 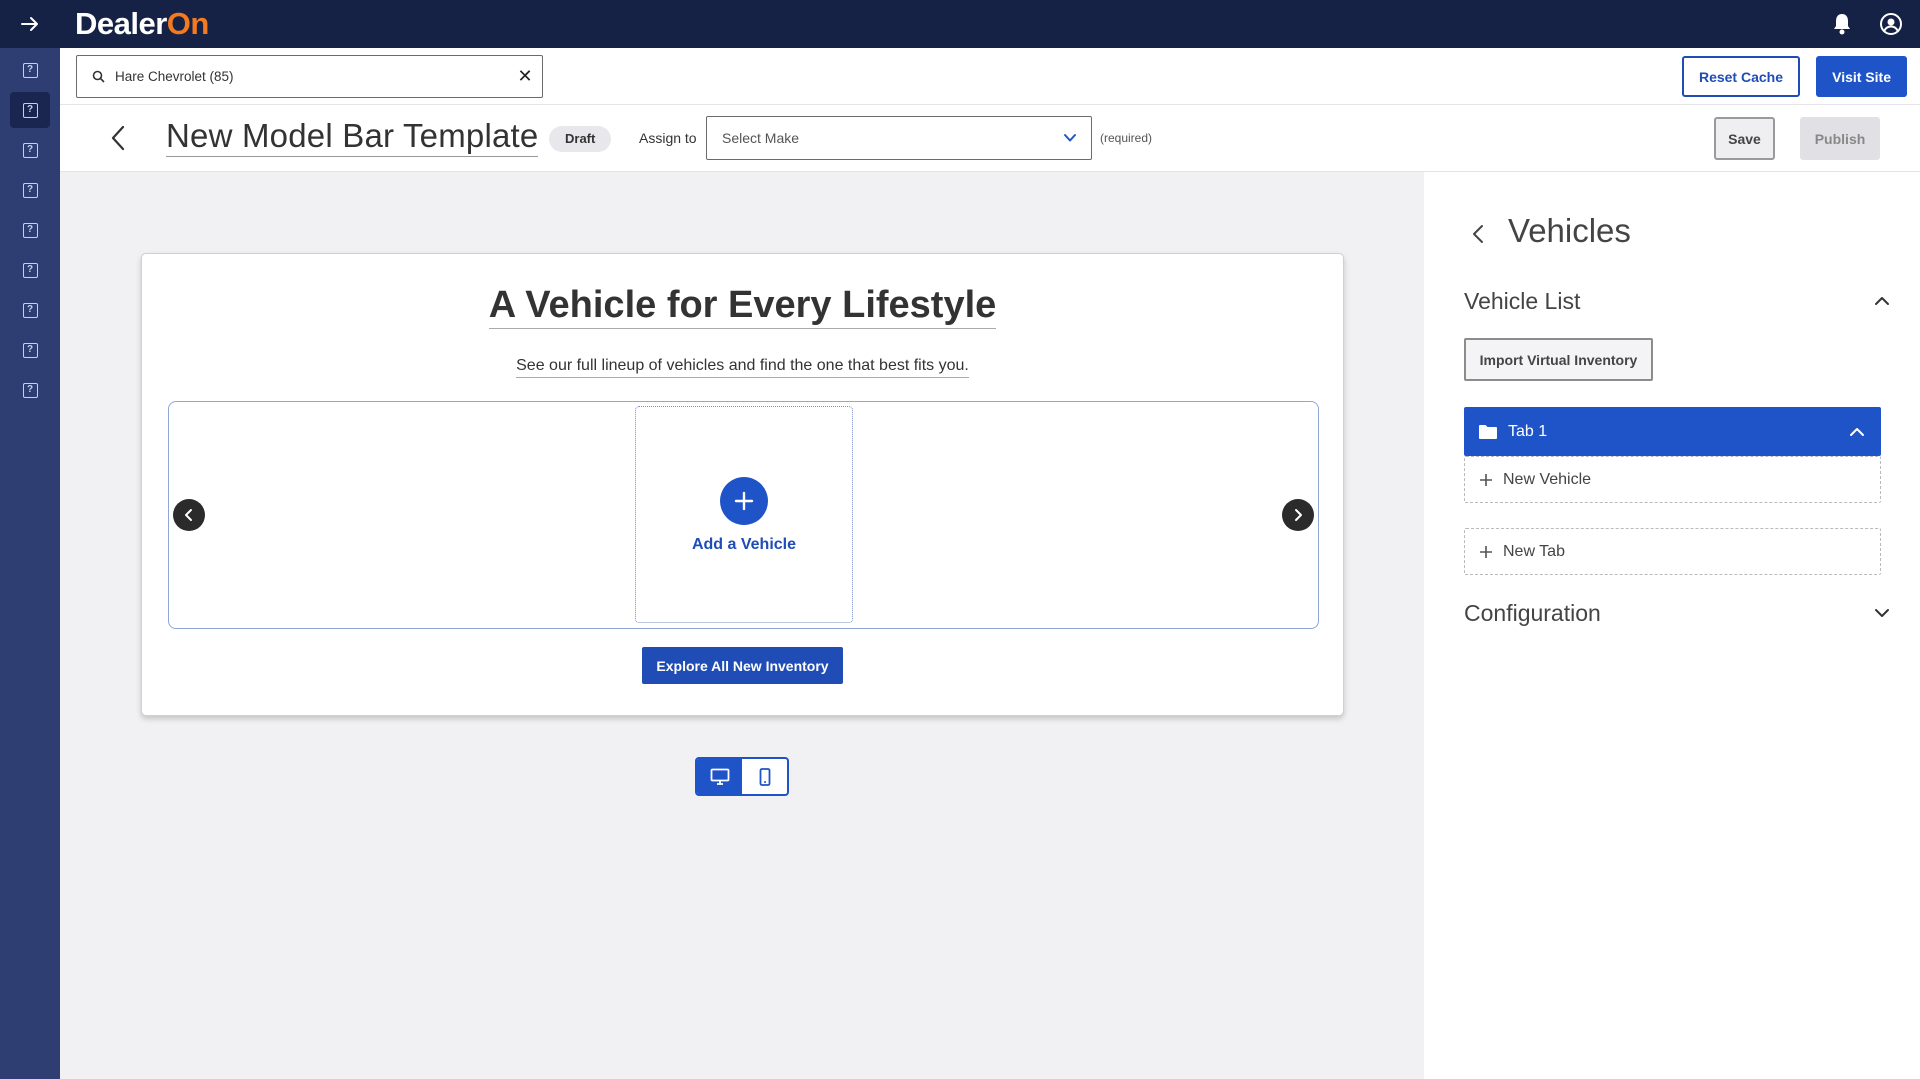 I want to click on logo-text-accent: On, so click(x=188, y=23).